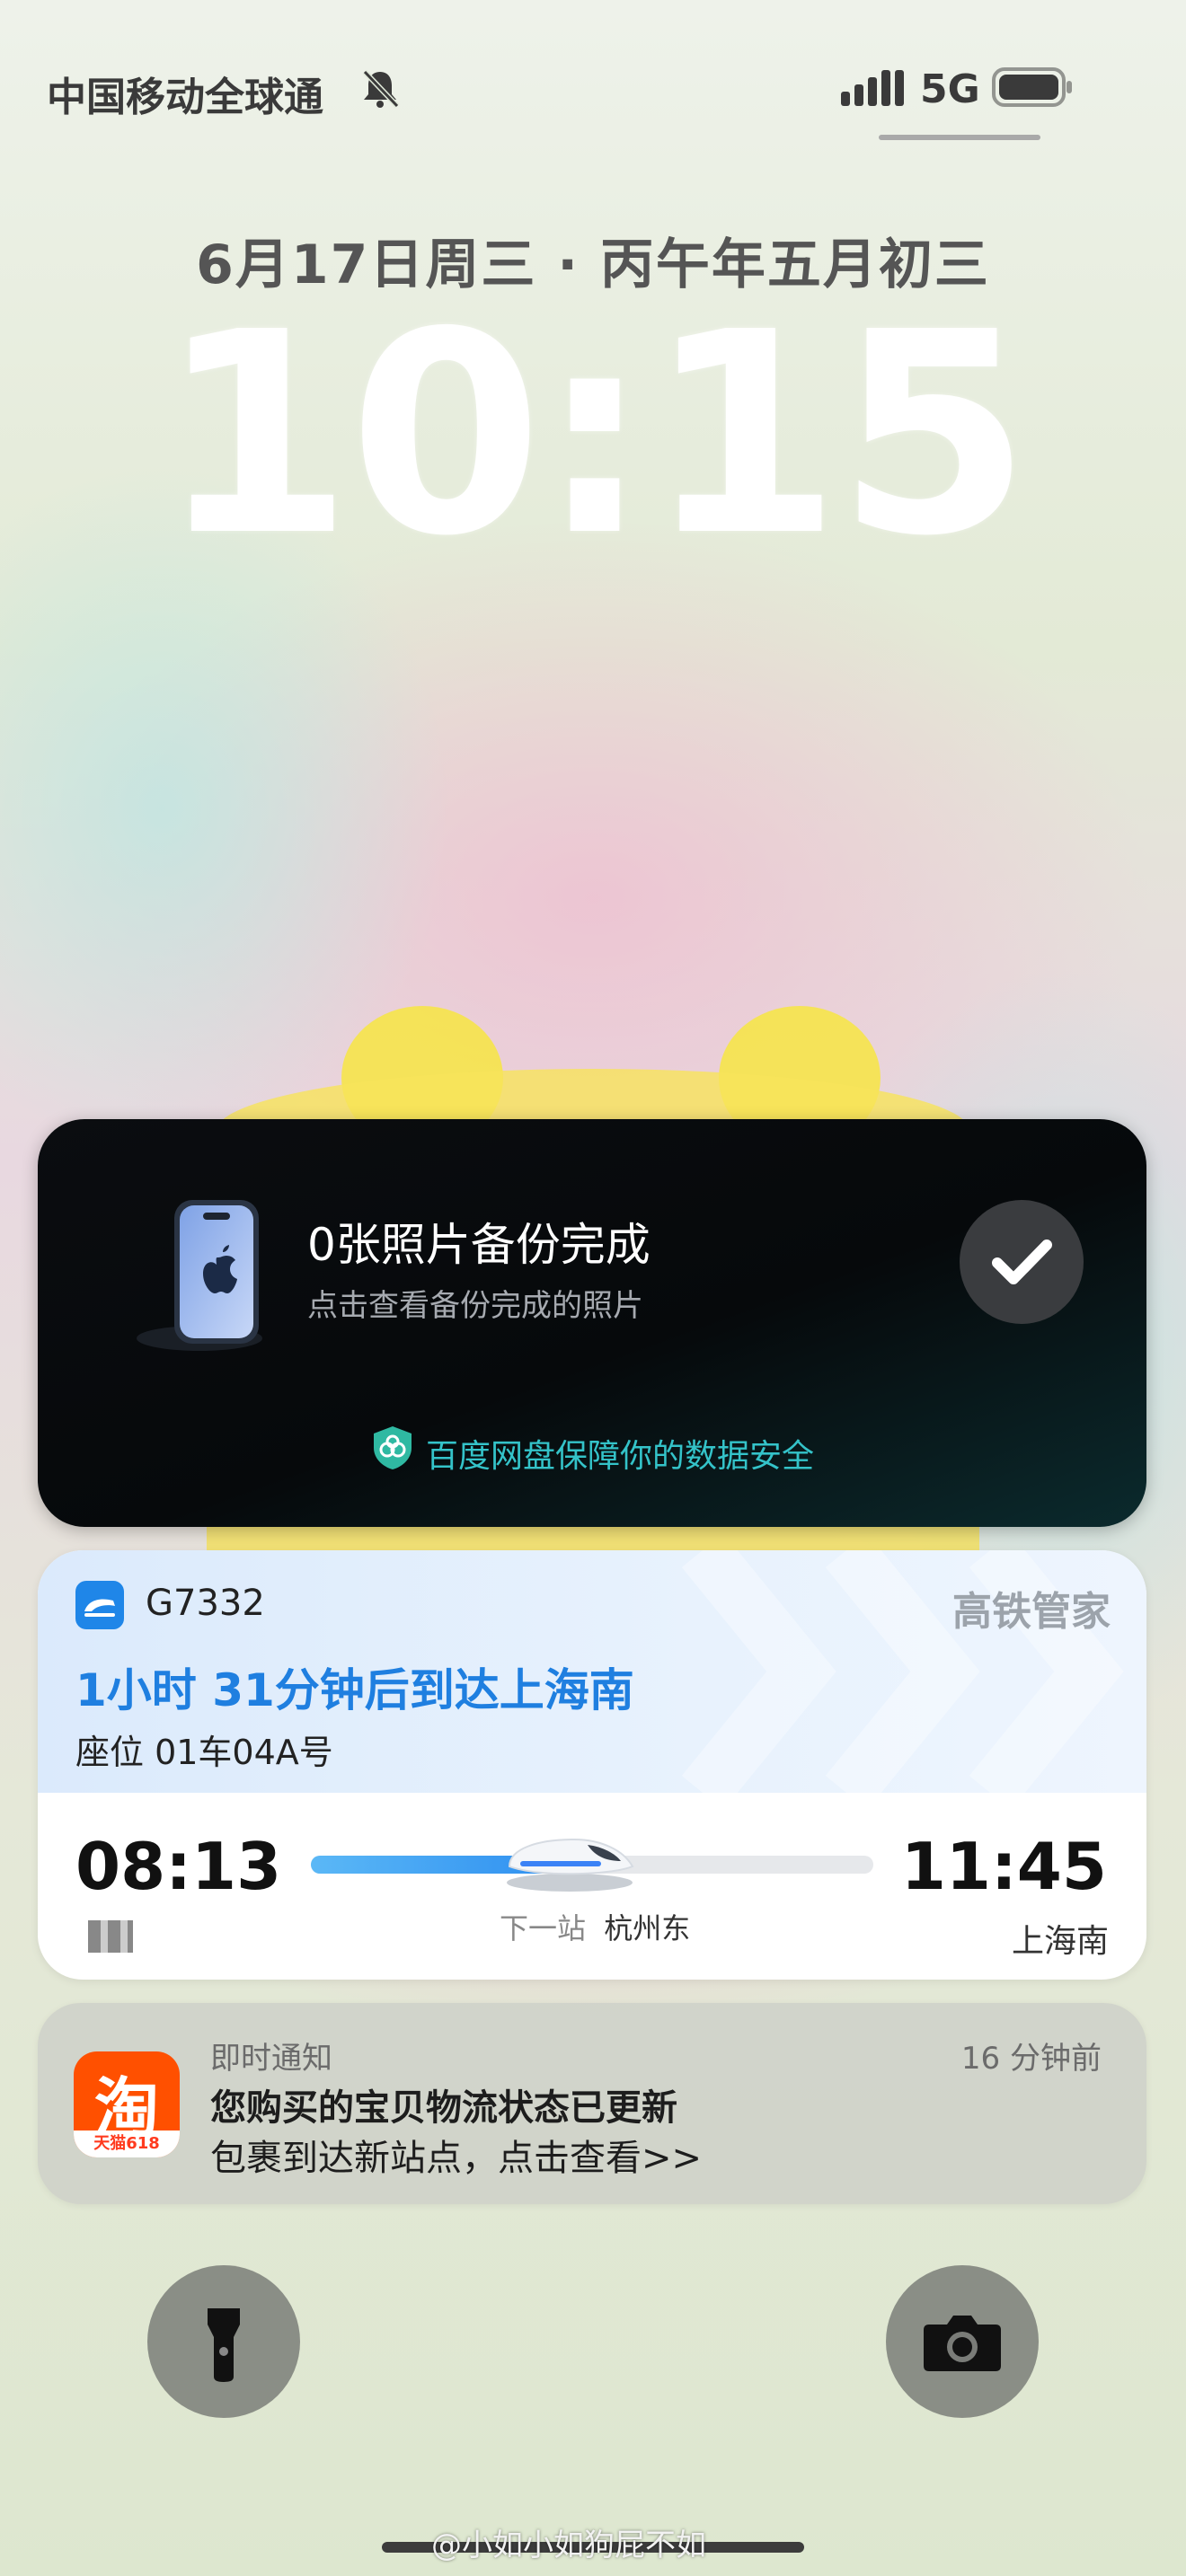 The height and width of the screenshot is (2576, 1186). What do you see at coordinates (178, 1866) in the screenshot?
I see `depart-time: 08:13` at bounding box center [178, 1866].